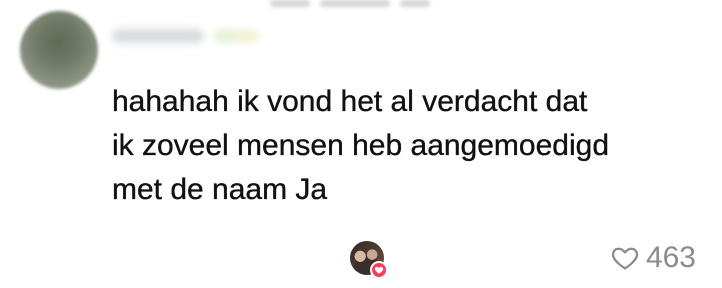 Image resolution: width=722 pixels, height=288 pixels. What do you see at coordinates (158, 36) in the screenshot?
I see `username-placeholder` at bounding box center [158, 36].